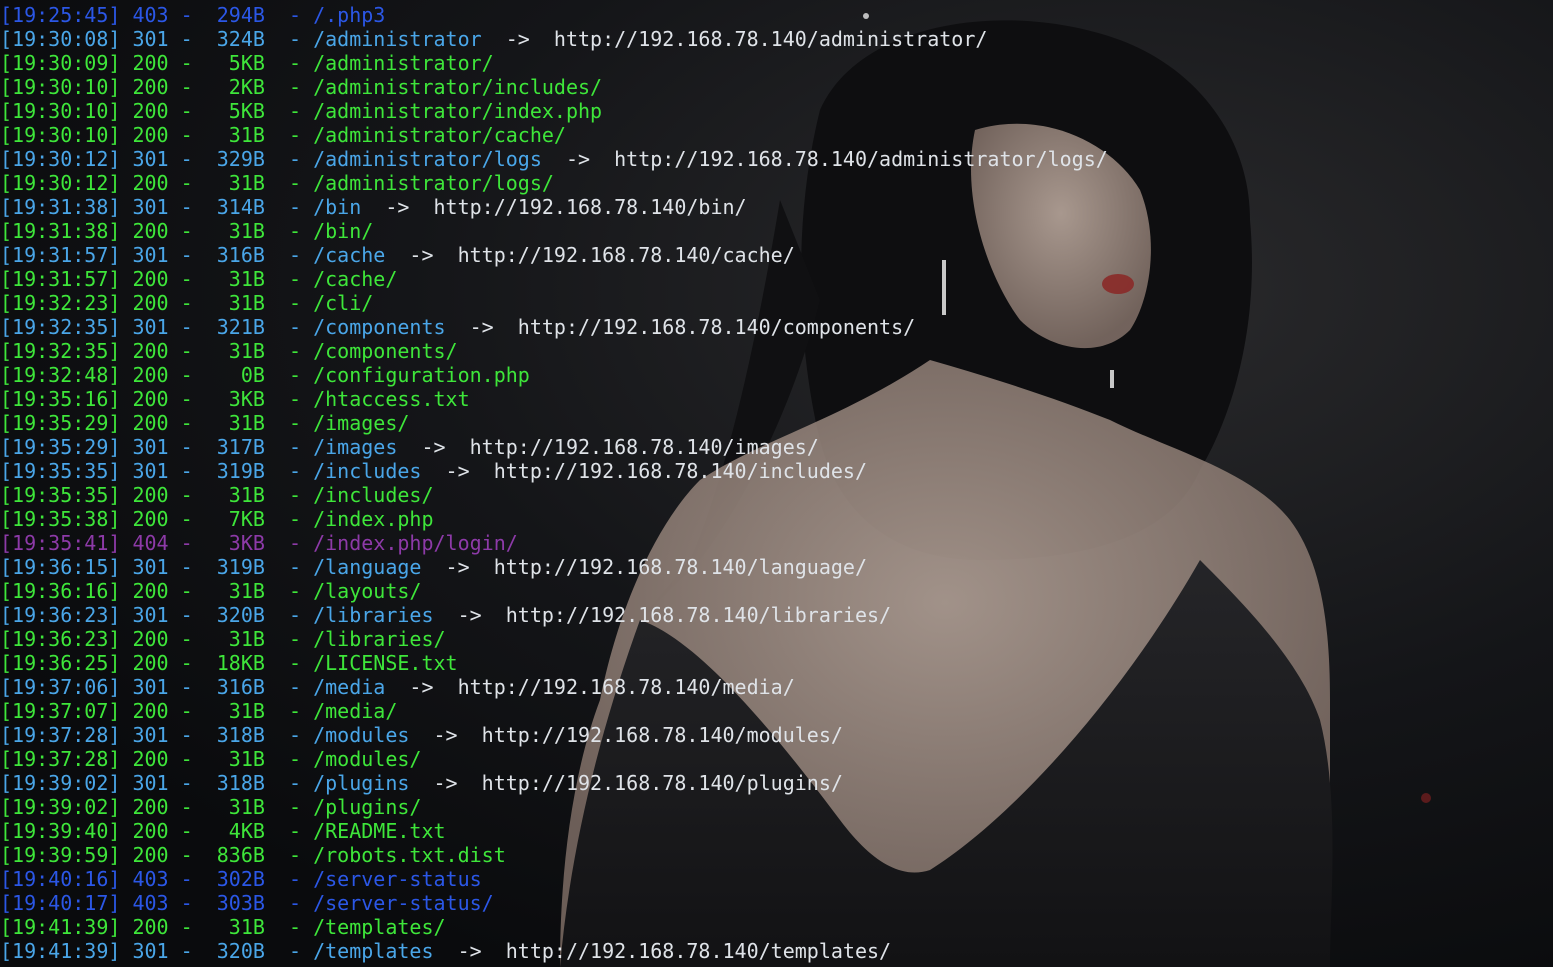  I want to click on redirect-url: http://192.168.78.140/libraries/, so click(698, 615).